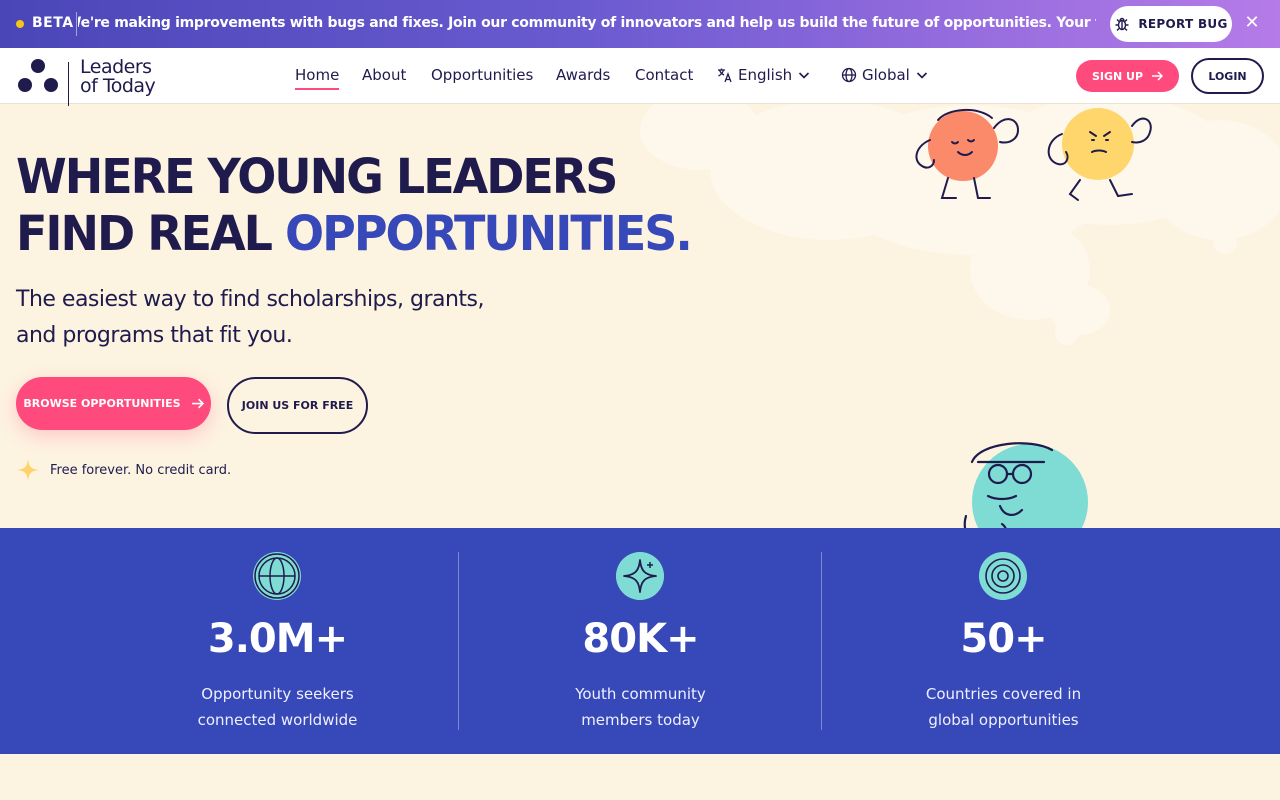 Image resolution: width=1280 pixels, height=800 pixels. I want to click on stat-label: Youth community members today, so click(640, 707).